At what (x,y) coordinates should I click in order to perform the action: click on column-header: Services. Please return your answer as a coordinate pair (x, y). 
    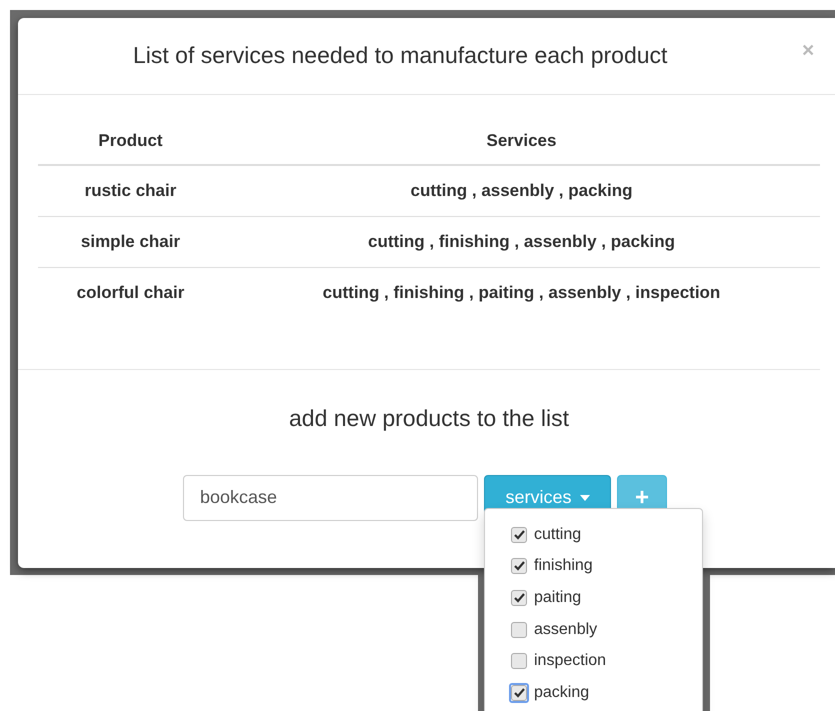
    Looking at the image, I should click on (521, 141).